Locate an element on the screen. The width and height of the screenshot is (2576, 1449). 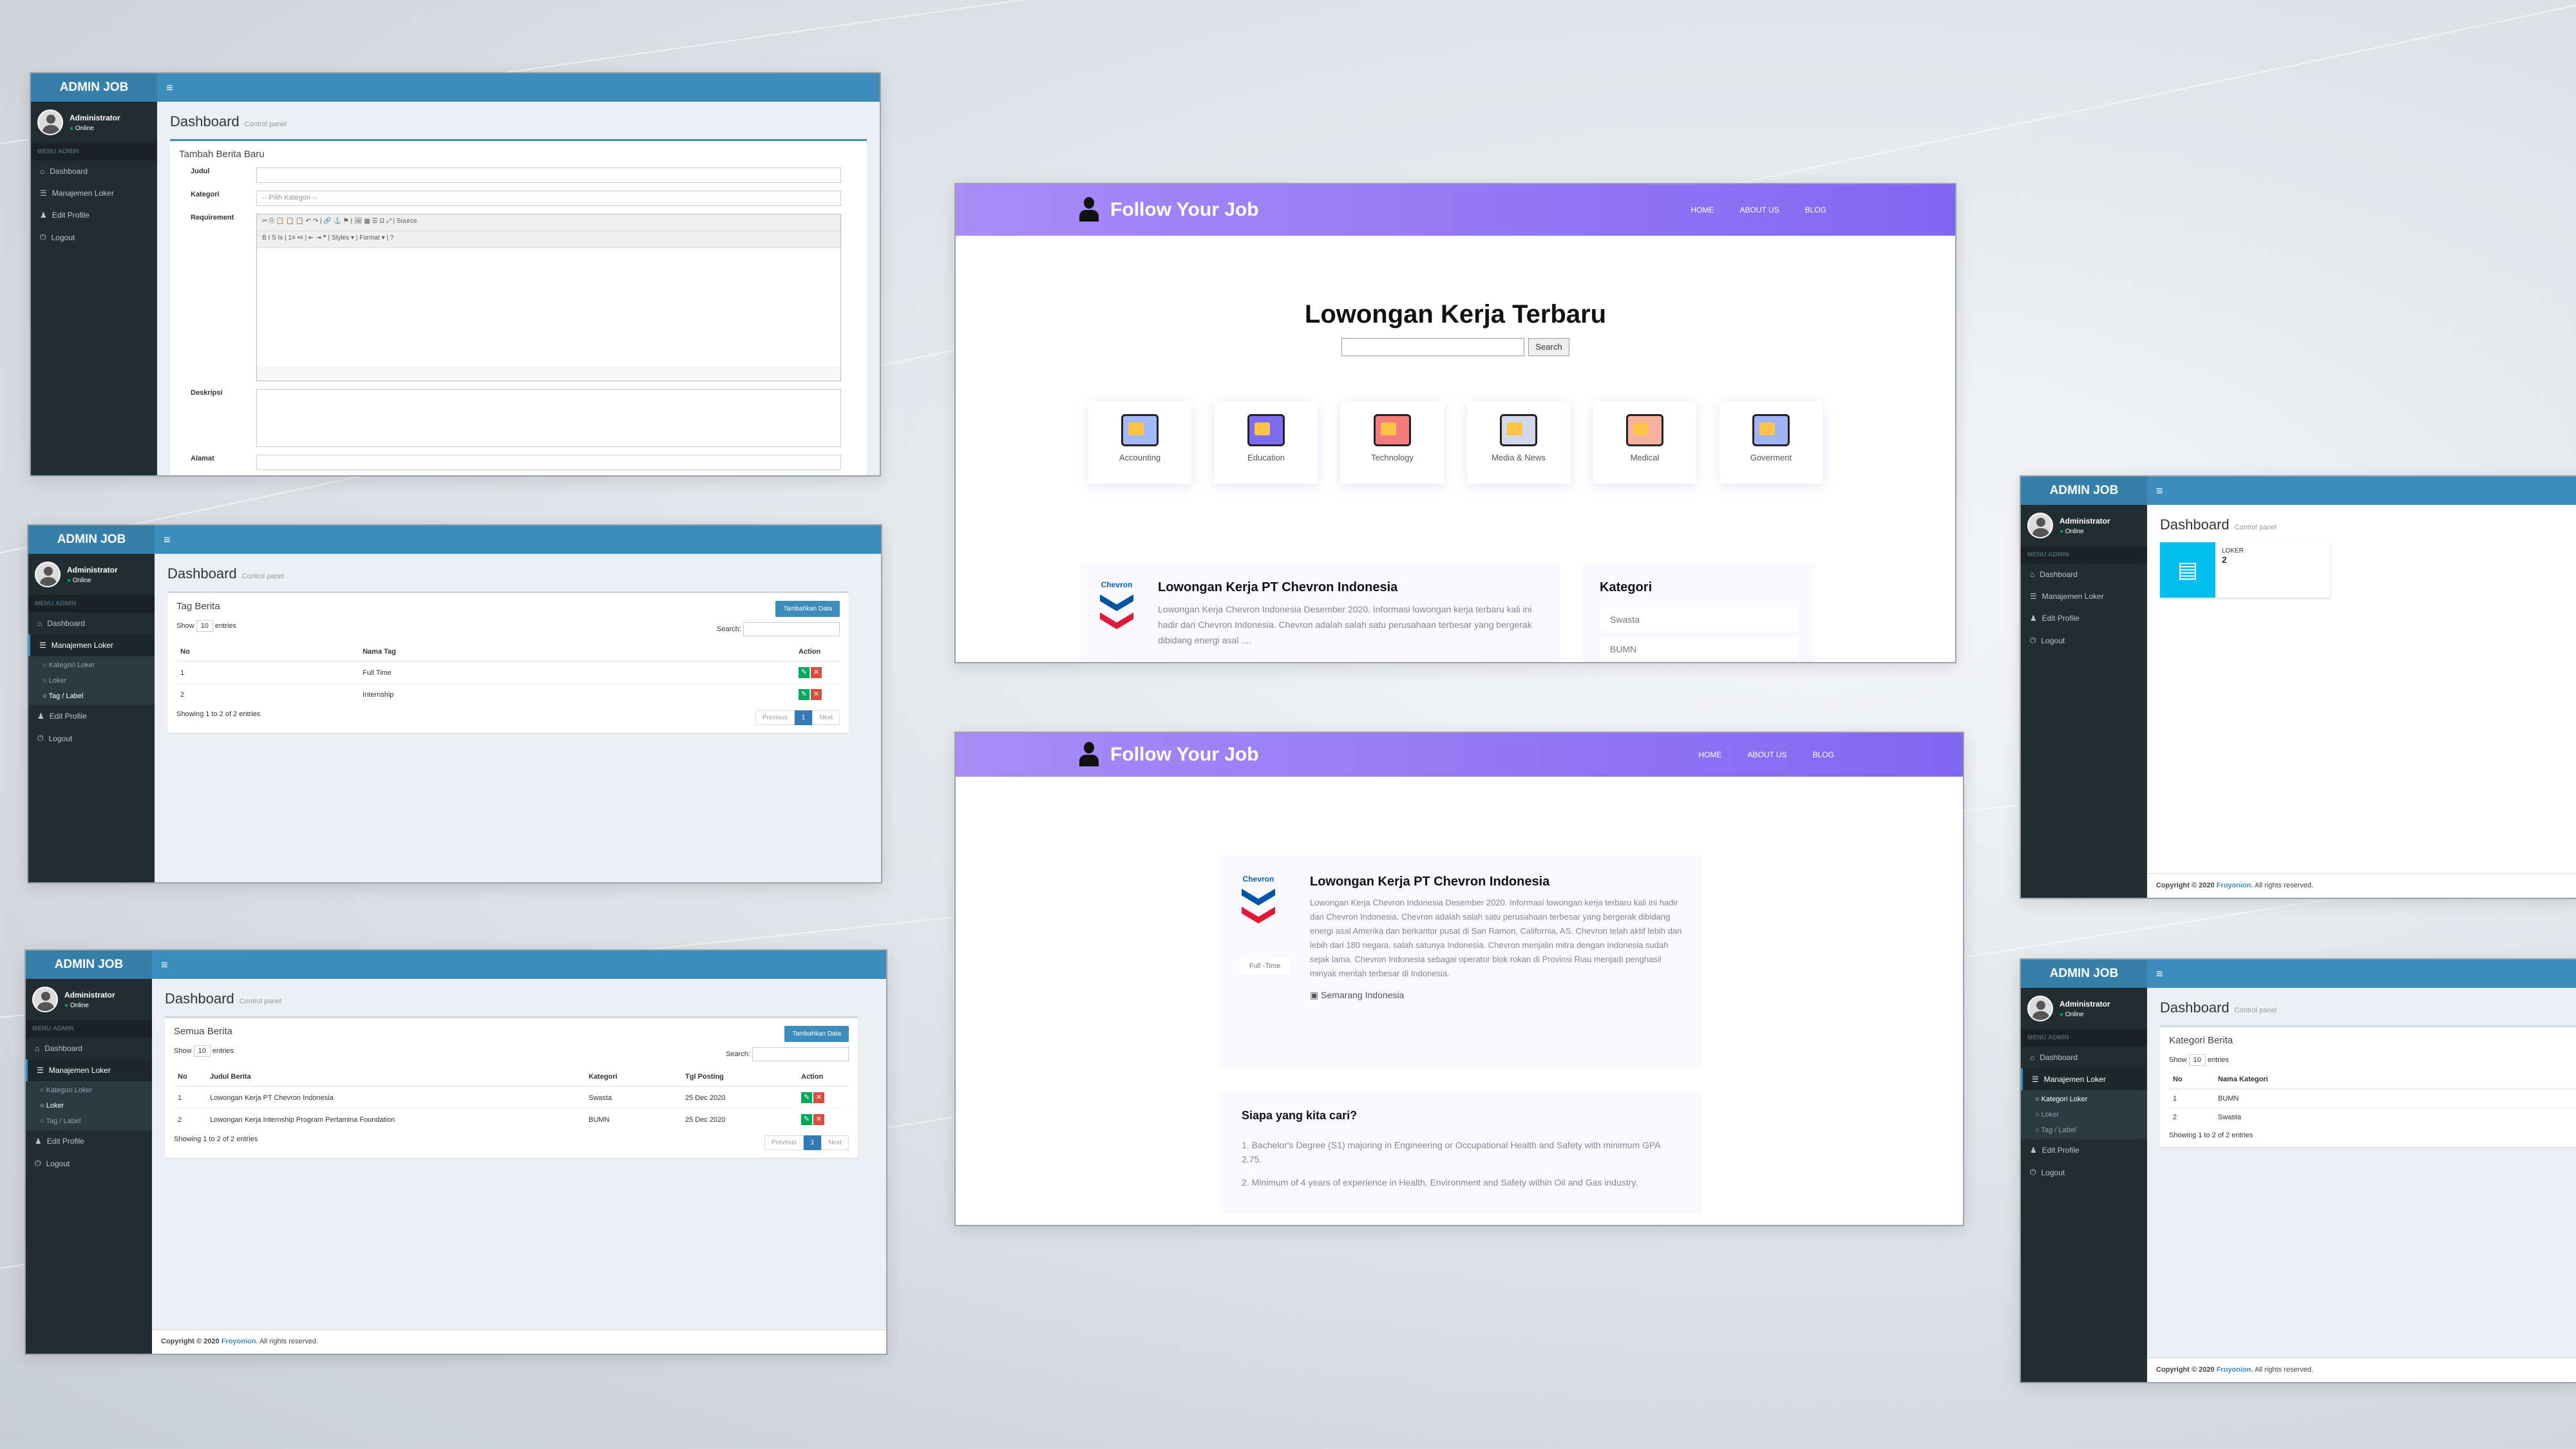
column-header: Tgl Posting is located at coordinates (739, 1077).